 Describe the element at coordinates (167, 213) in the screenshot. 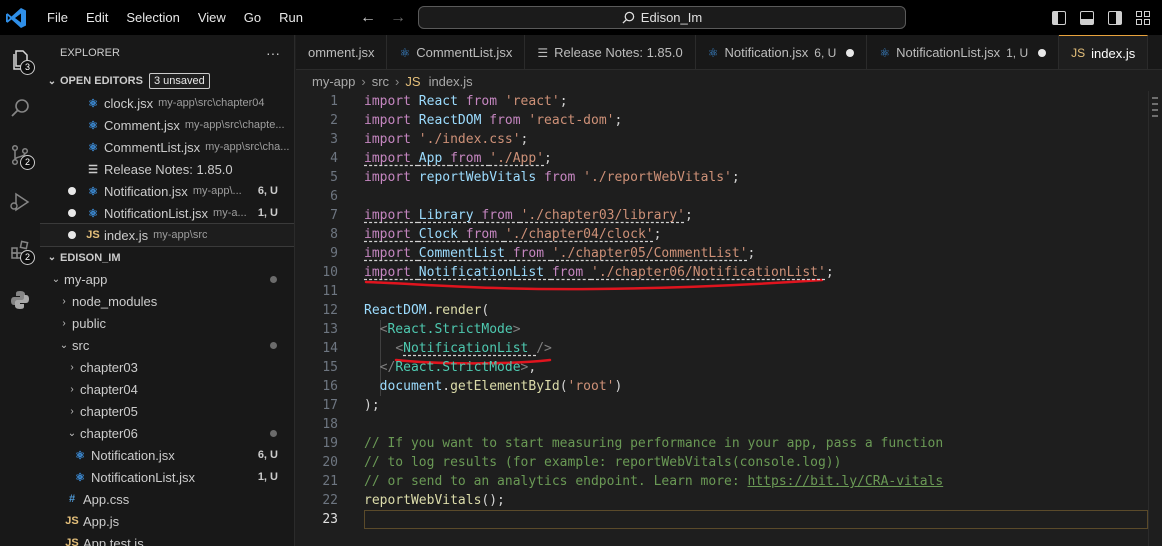

I see `open-editor-item: ⚛ NotificationList.jsx my-a... 1, U` at that location.